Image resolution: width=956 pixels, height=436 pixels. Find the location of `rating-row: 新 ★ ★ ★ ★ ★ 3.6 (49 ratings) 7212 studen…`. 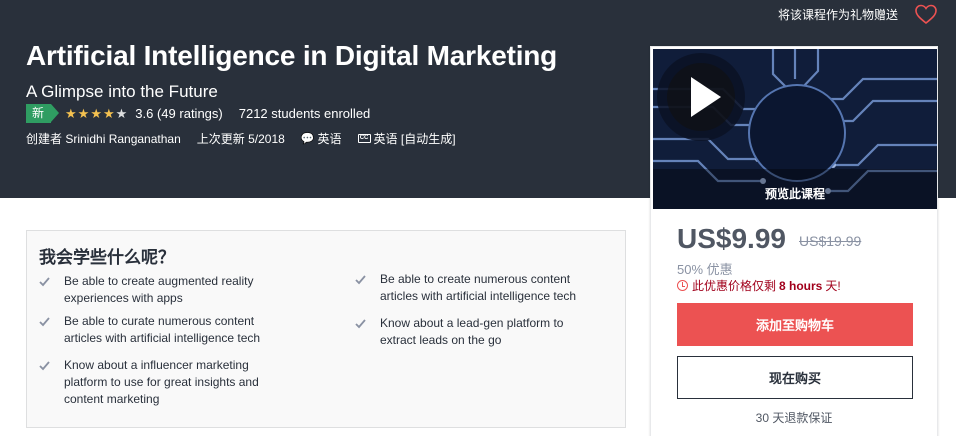

rating-row: 新 ★ ★ ★ ★ ★ 3.6 (49 ratings) 7212 studen… is located at coordinates (198, 113).